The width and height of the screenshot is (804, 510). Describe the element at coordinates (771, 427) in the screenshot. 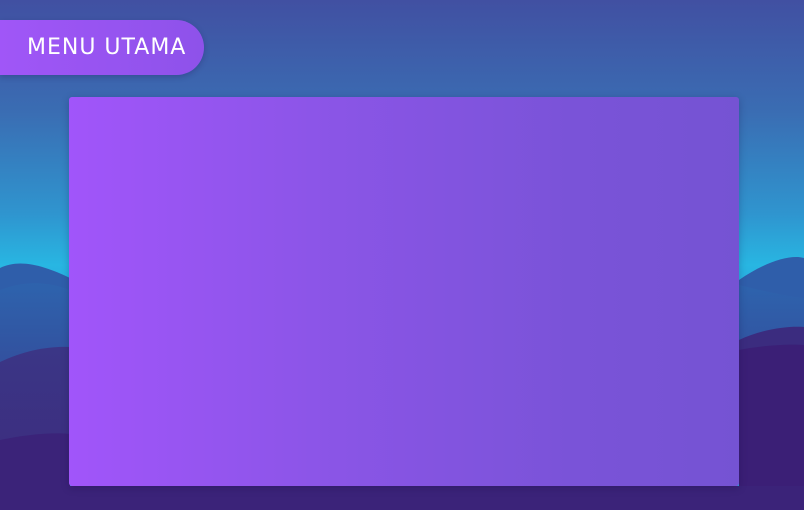

I see `hill-front-right` at that location.